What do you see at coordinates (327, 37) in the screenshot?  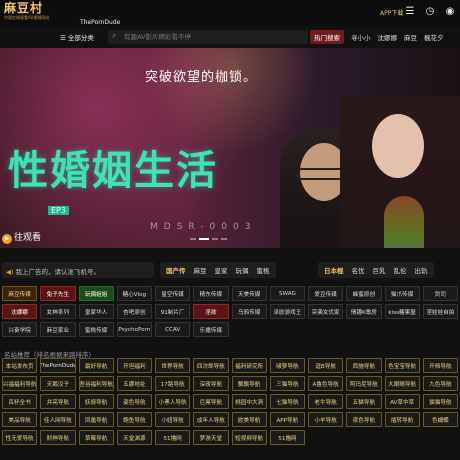 I see `hot-search-link: 热门搜索` at bounding box center [327, 37].